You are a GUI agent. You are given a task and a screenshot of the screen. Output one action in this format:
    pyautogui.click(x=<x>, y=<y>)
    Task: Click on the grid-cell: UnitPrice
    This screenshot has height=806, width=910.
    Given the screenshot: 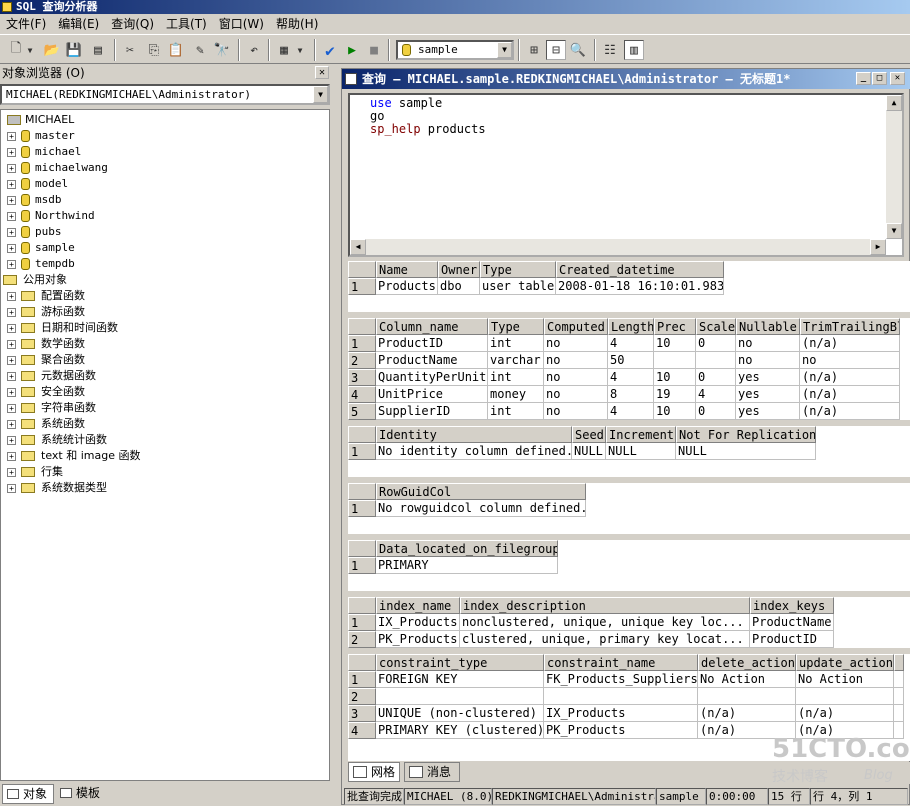 What is the action you would take?
    pyautogui.click(x=432, y=394)
    